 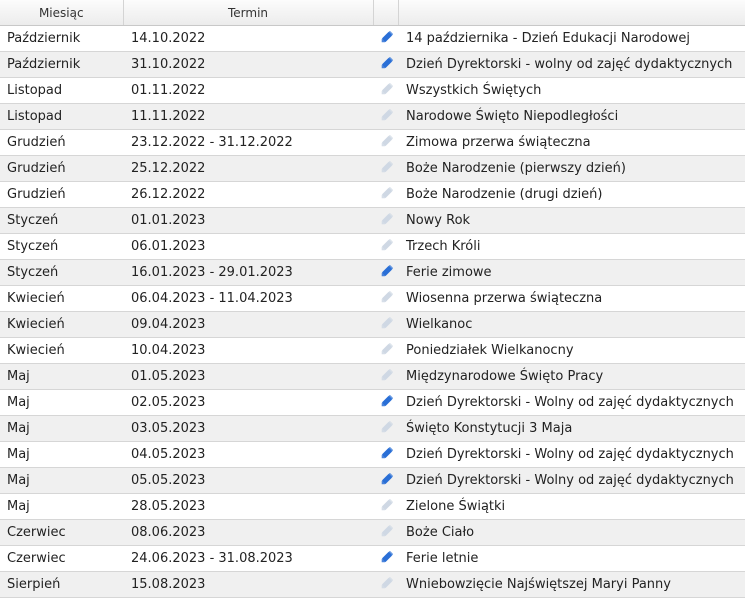 What do you see at coordinates (571, 428) in the screenshot?
I see `cell-description: Święto Konstytucji 3 Maja` at bounding box center [571, 428].